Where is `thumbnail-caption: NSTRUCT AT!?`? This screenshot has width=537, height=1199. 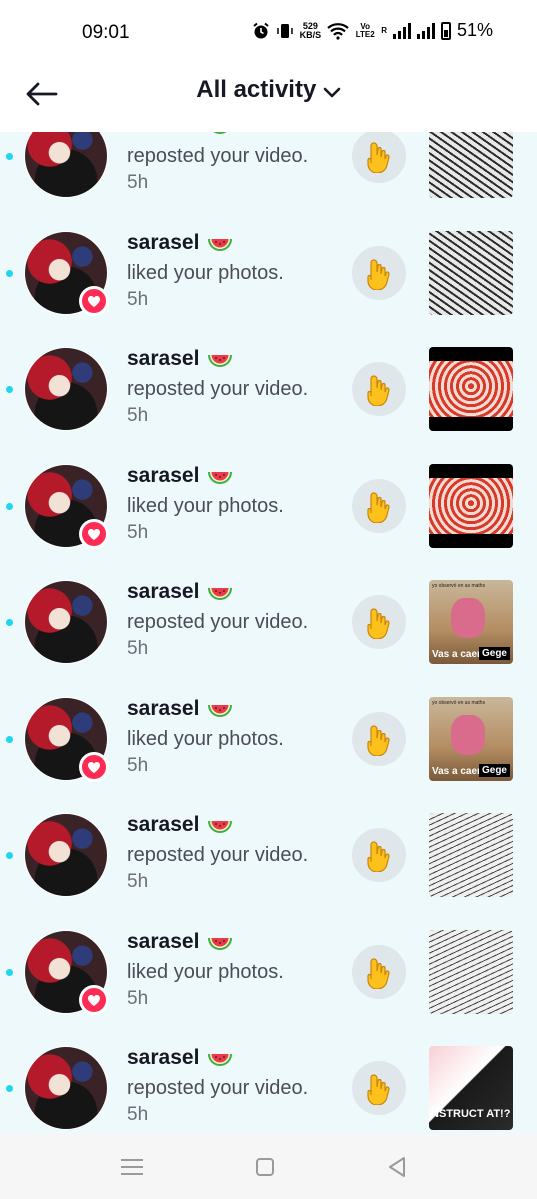
thumbnail-caption: NSTRUCT AT!? is located at coordinates (471, 1114).